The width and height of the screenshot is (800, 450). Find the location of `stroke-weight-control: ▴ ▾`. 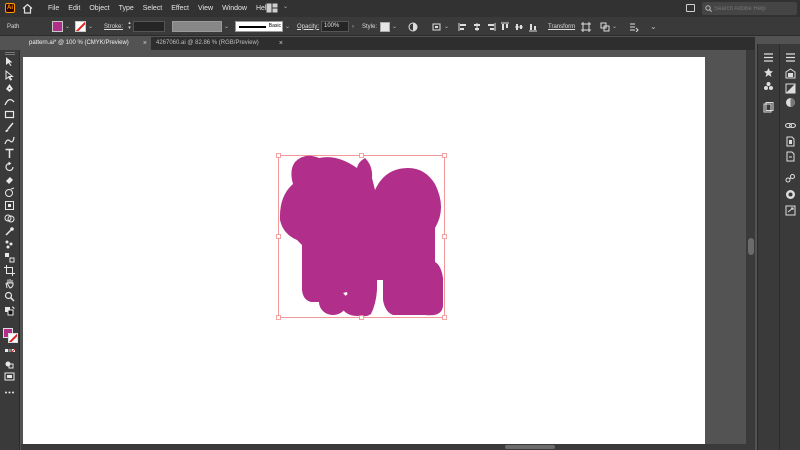

stroke-weight-control: ▴ ▾ is located at coordinates (145, 26).